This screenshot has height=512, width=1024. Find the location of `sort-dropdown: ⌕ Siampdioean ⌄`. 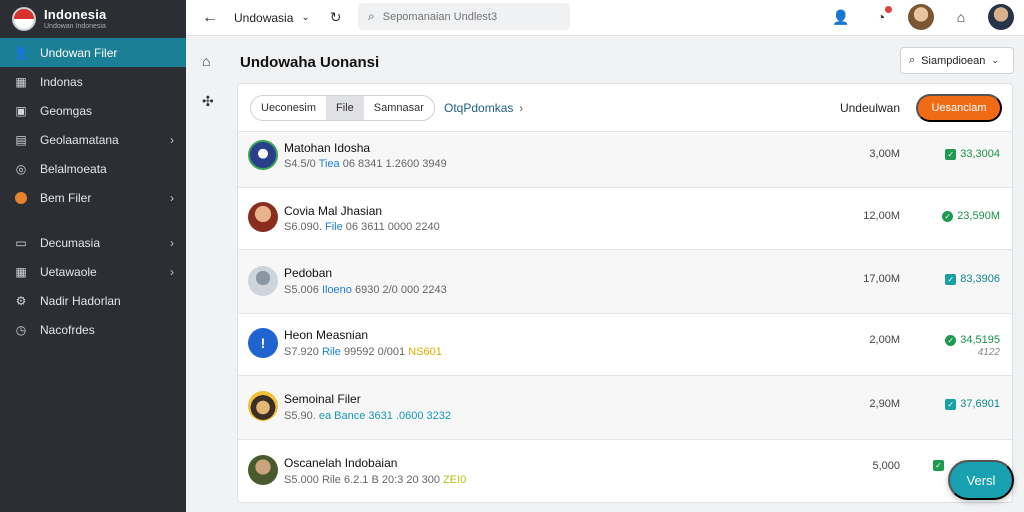

sort-dropdown: ⌕ Siampdioean ⌄ is located at coordinates (957, 60).